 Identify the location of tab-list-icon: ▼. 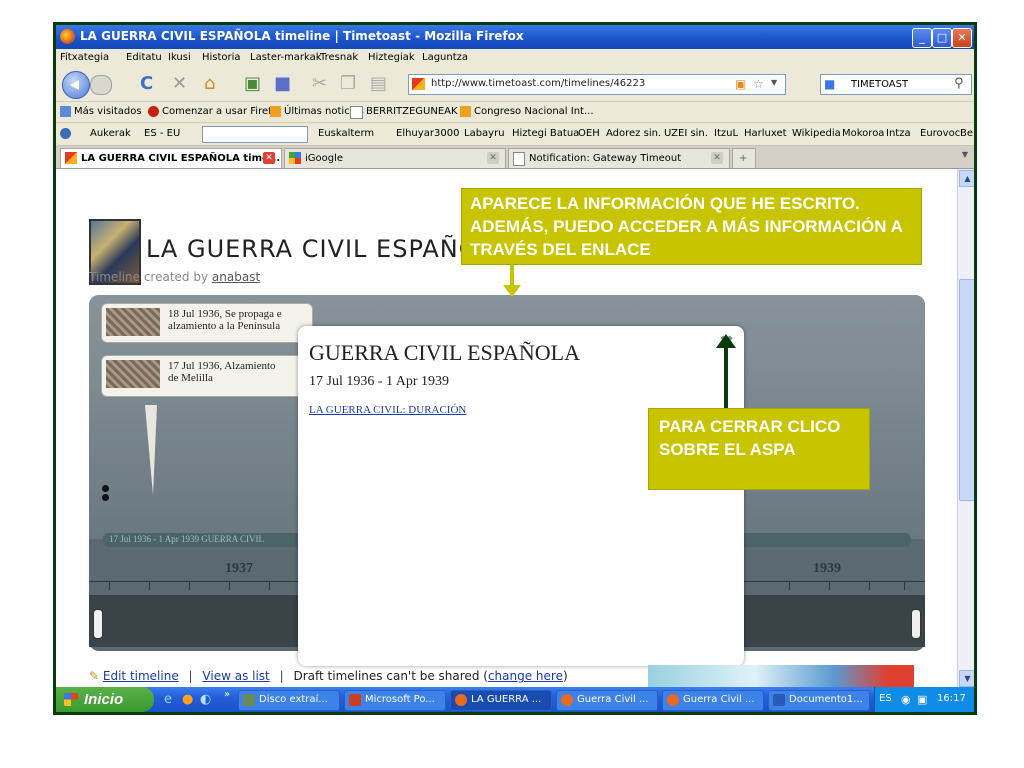
(965, 157).